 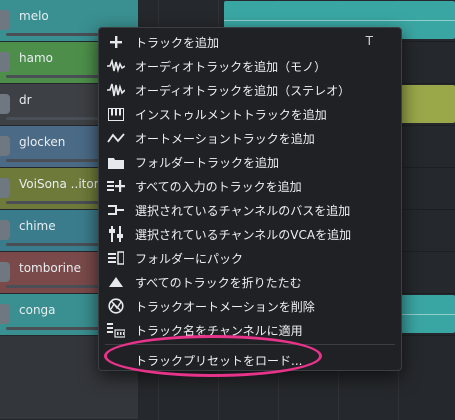 I want to click on menu-item-label: オートメーショントラックを追加, so click(x=225, y=139).